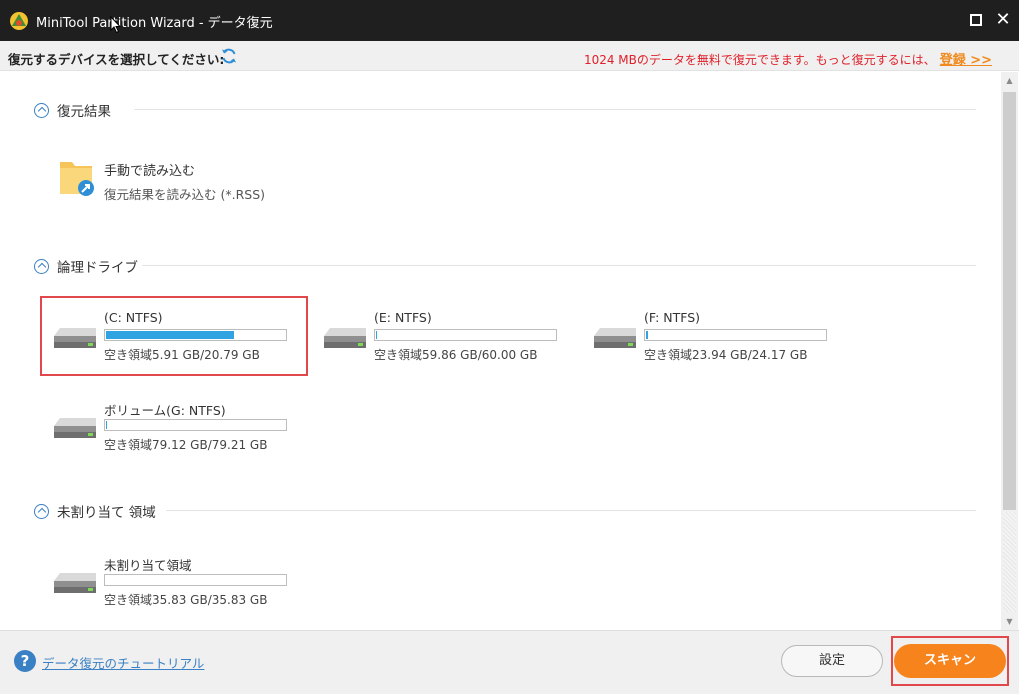  What do you see at coordinates (456, 355) in the screenshot?
I see `drive-free-space: 空き領域59.86 GB/60.00 GB` at bounding box center [456, 355].